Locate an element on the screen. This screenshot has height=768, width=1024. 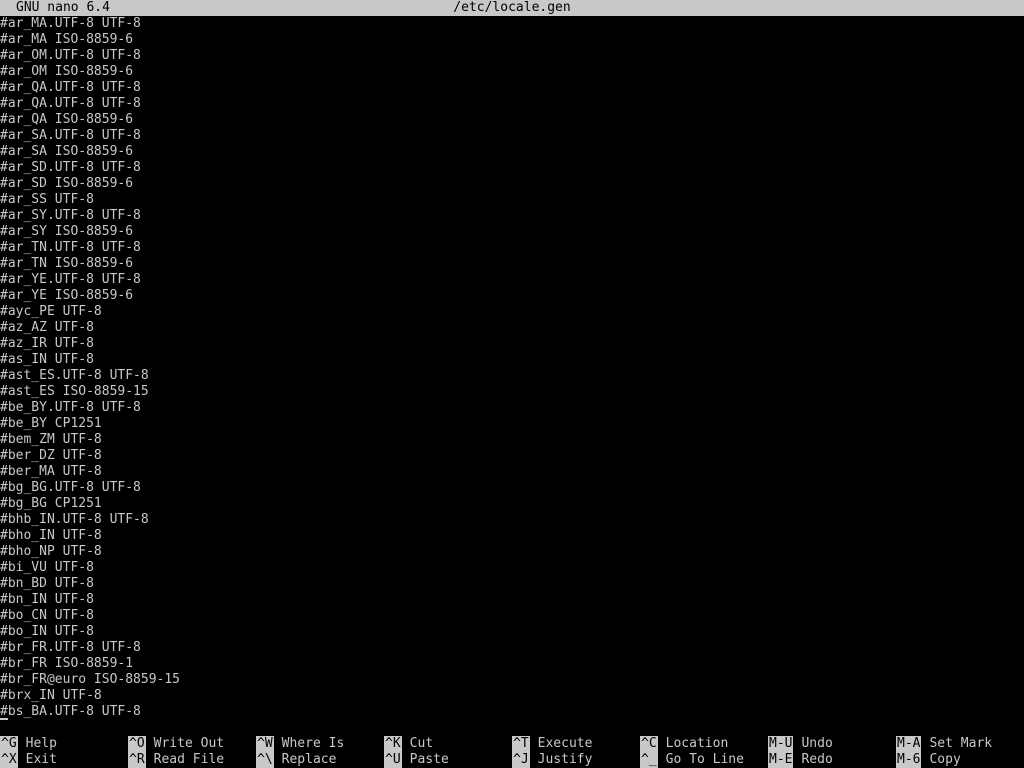
shortcut-paste: ^U Paste is located at coordinates (416, 760).